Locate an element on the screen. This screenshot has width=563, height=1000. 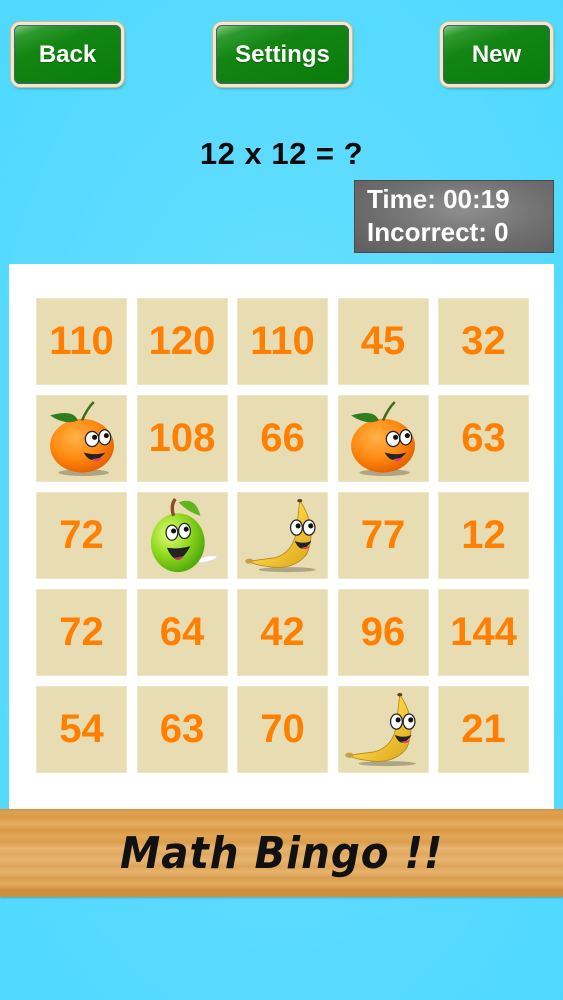
bingo-cell-value: 32 is located at coordinates (483, 341).